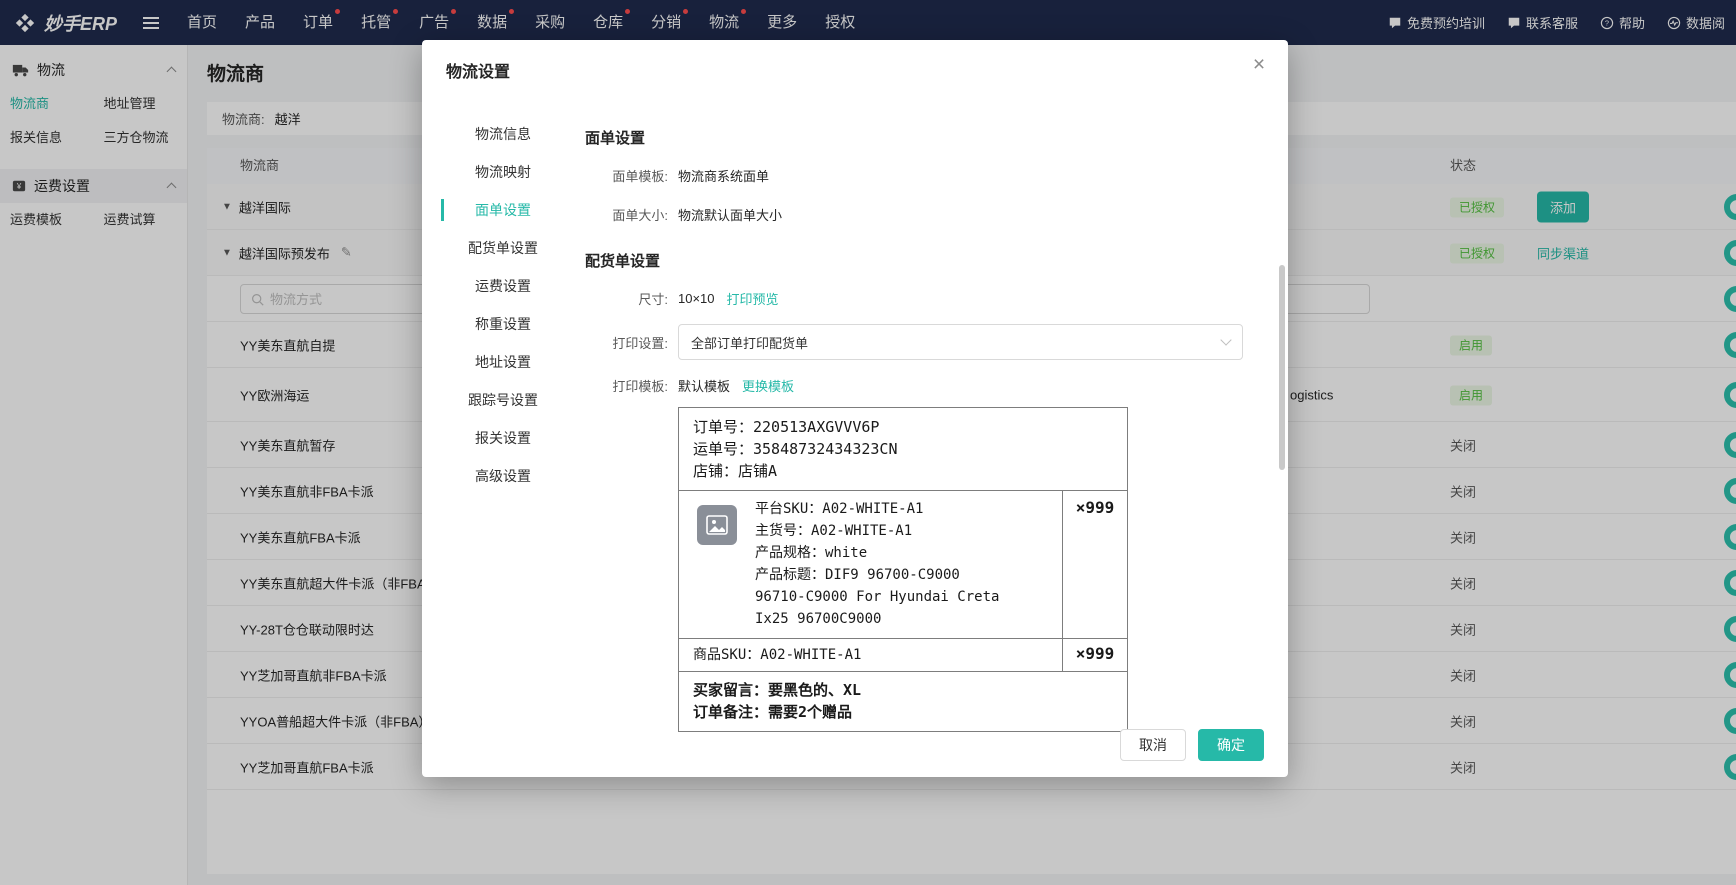  I want to click on chevron-down-icon, so click(1226, 340).